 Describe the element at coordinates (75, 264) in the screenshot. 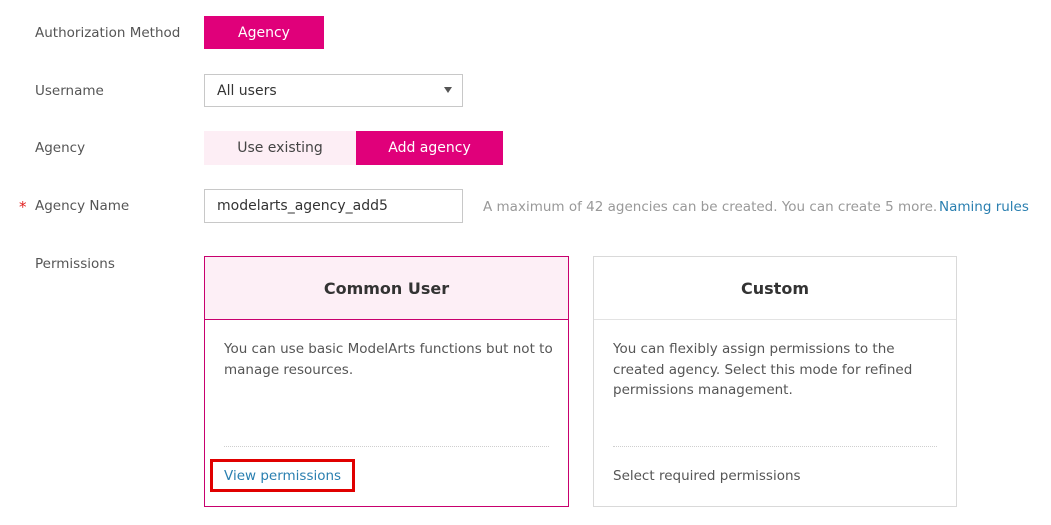

I see `permissions-label: Permissions` at that location.